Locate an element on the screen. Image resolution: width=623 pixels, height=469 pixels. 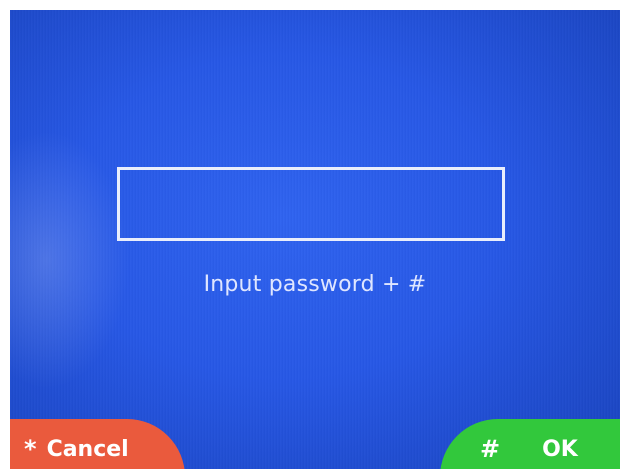
password-prompt: Input password + # is located at coordinates (315, 284).